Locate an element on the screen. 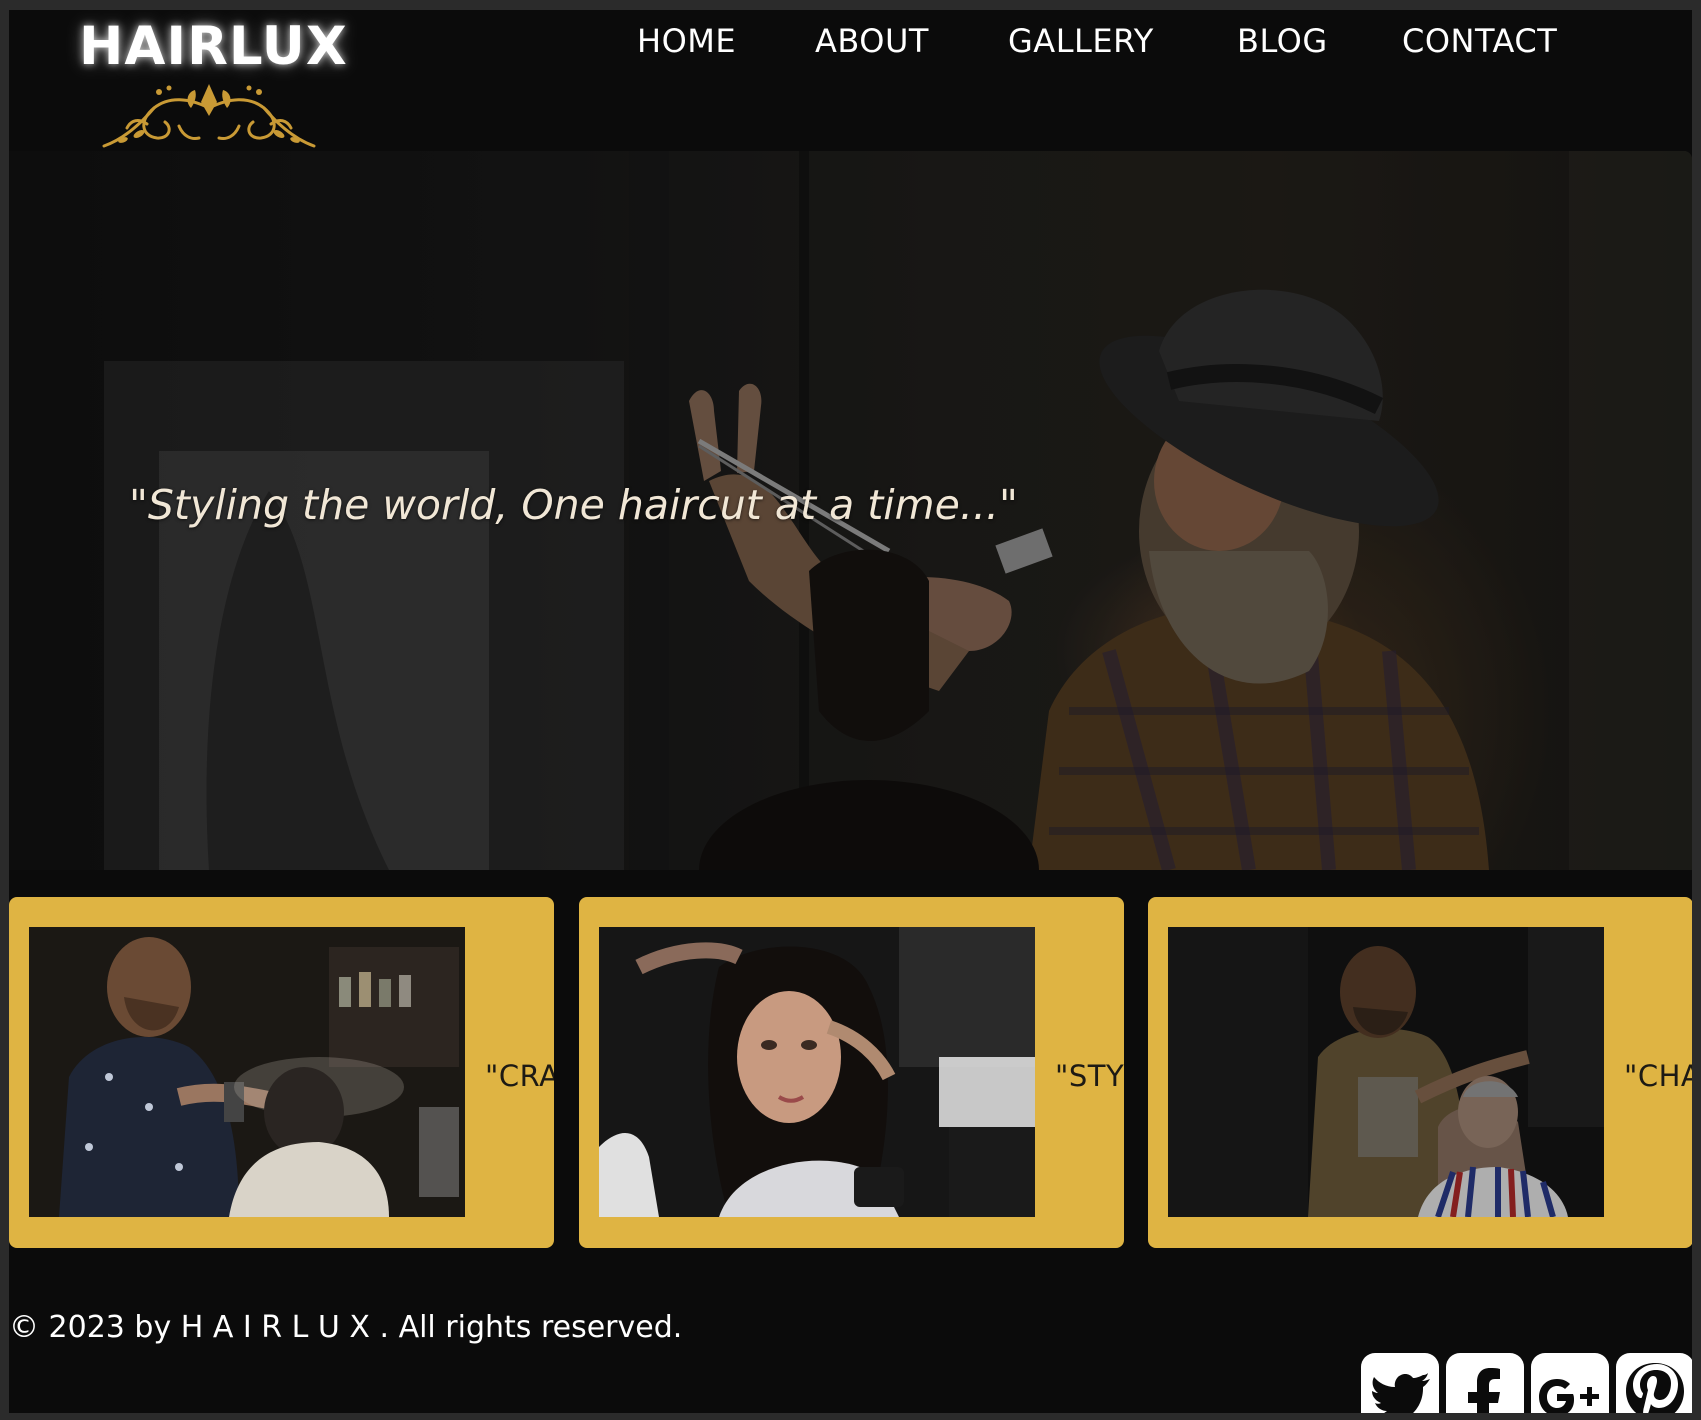  facebook-icon is located at coordinates (1485, 1383).